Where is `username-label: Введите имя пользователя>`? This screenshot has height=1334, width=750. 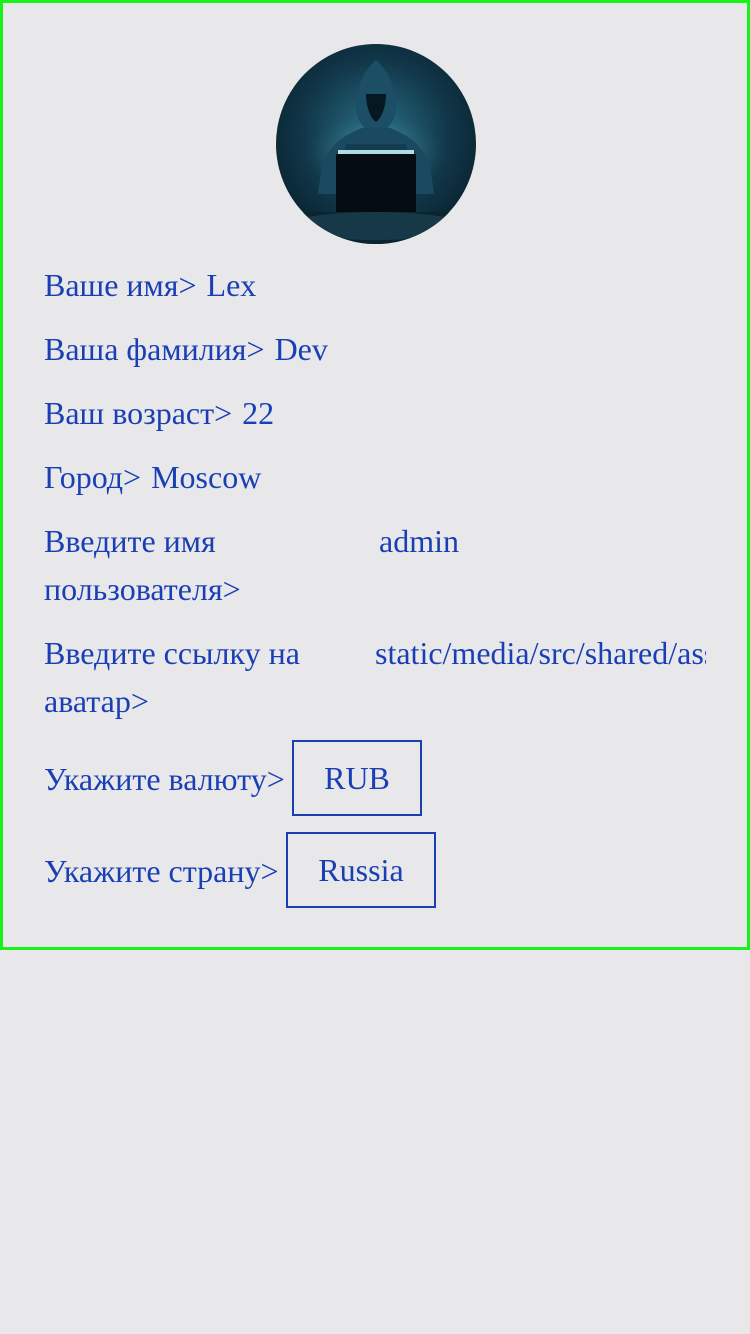
username-label: Введите имя пользователя> is located at coordinates (142, 565).